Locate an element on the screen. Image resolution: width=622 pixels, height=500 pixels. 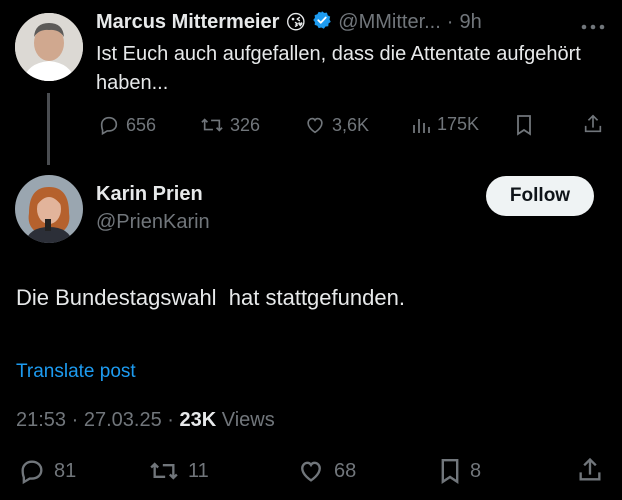
views-count: 175K is located at coordinates (458, 124).